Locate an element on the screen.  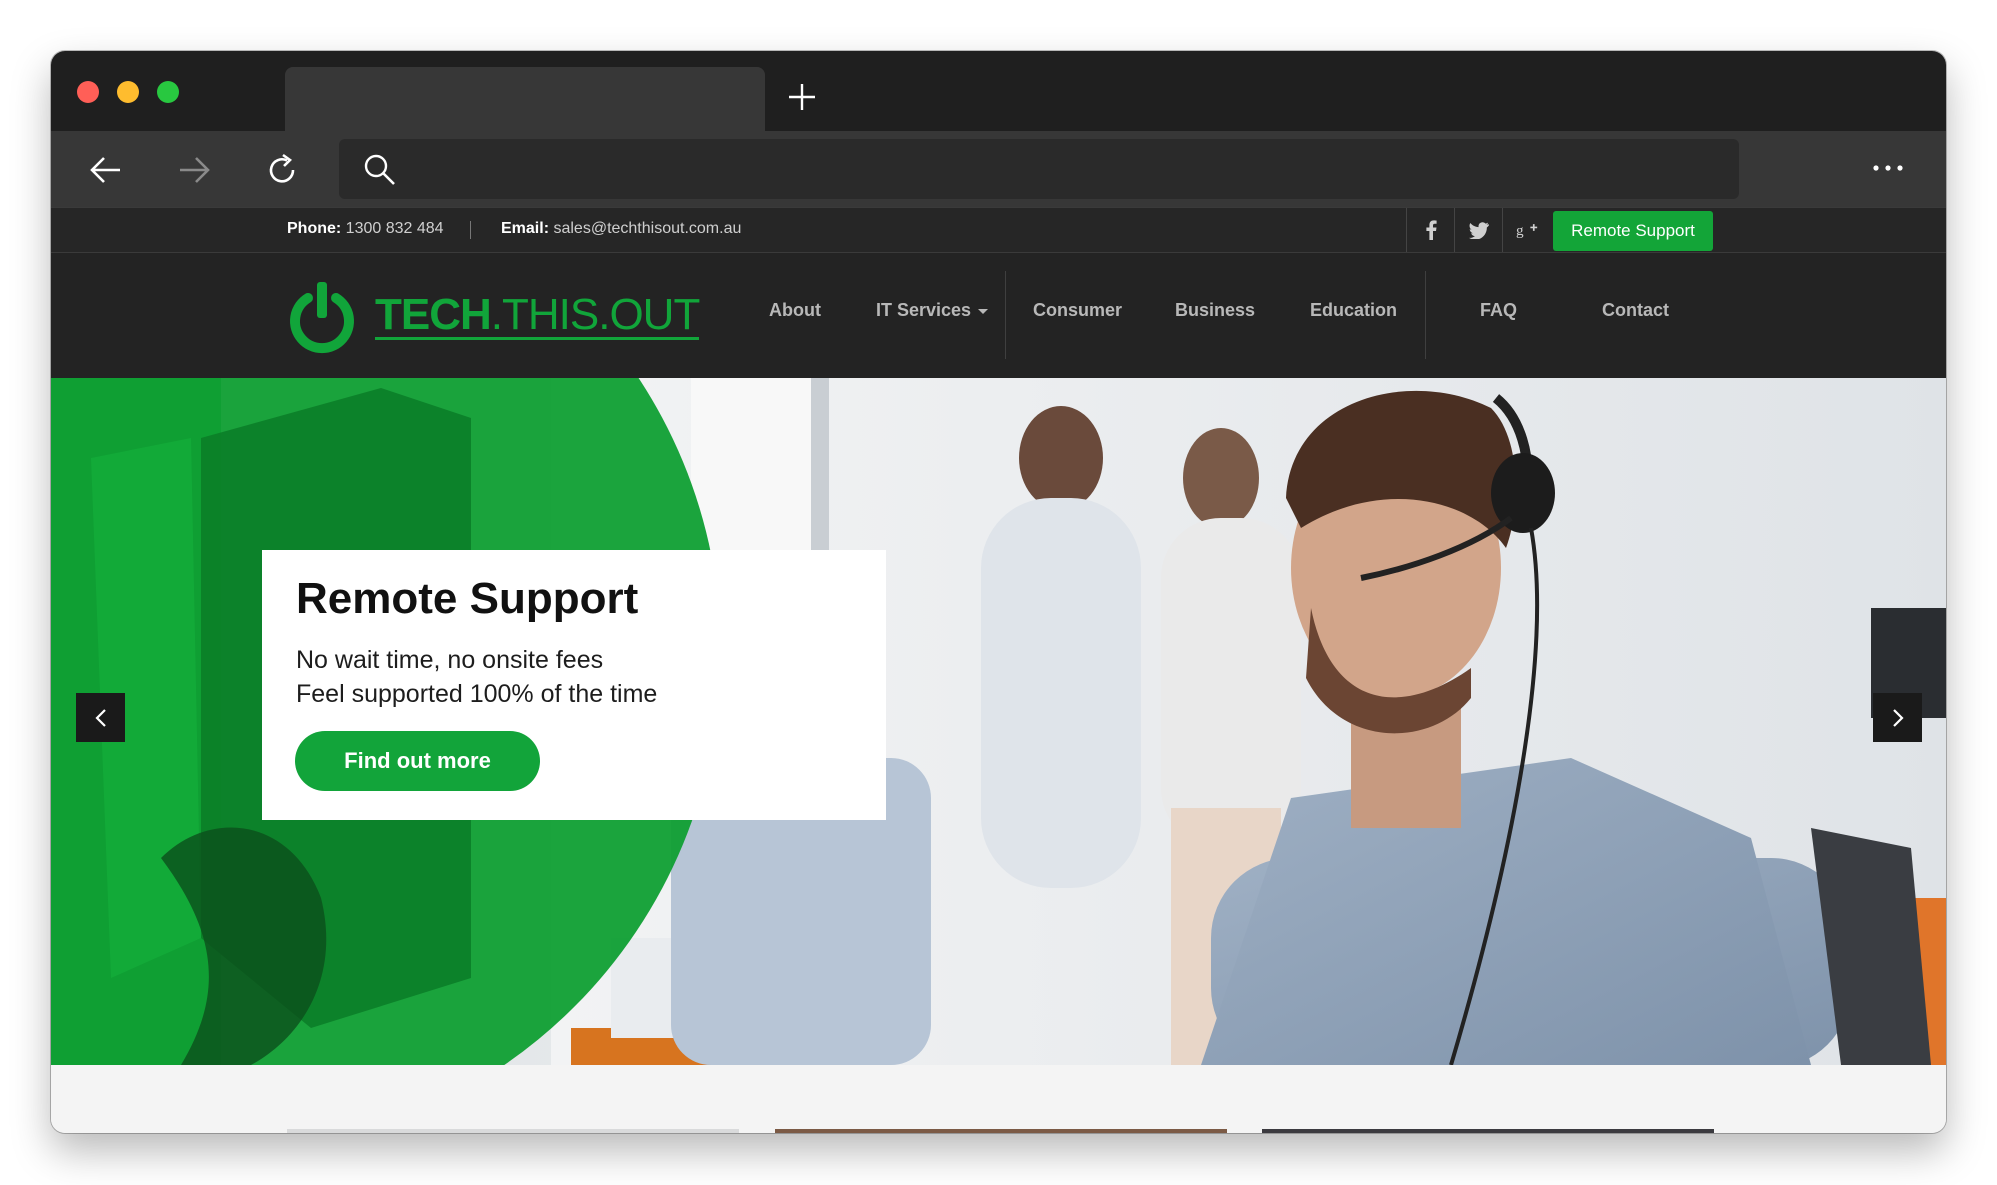
nav-it-services-label: IT Services is located at coordinates (924, 310).